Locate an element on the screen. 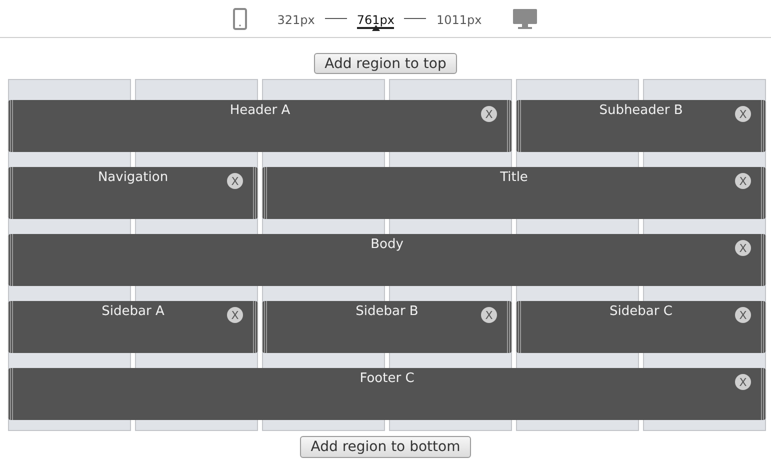 This screenshot has height=466, width=771. region-title: Sidebar C is located at coordinates (641, 311).